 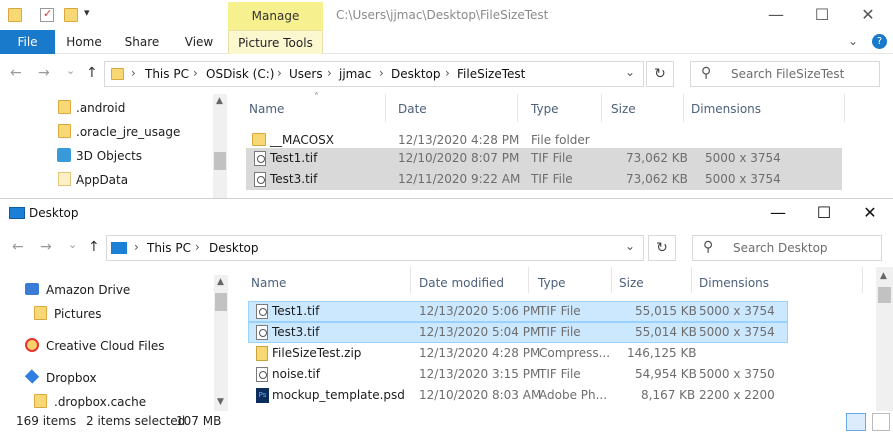 What do you see at coordinates (102, 180) in the screenshot?
I see `nav-item-appdata: AppData` at bounding box center [102, 180].